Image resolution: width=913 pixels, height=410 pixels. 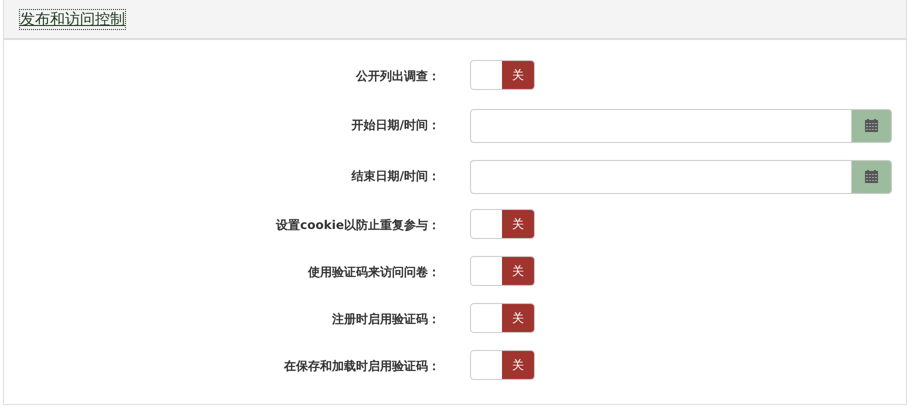 What do you see at coordinates (374, 272) in the screenshot?
I see `field-label: 使用验证码来访问问卷：` at bounding box center [374, 272].